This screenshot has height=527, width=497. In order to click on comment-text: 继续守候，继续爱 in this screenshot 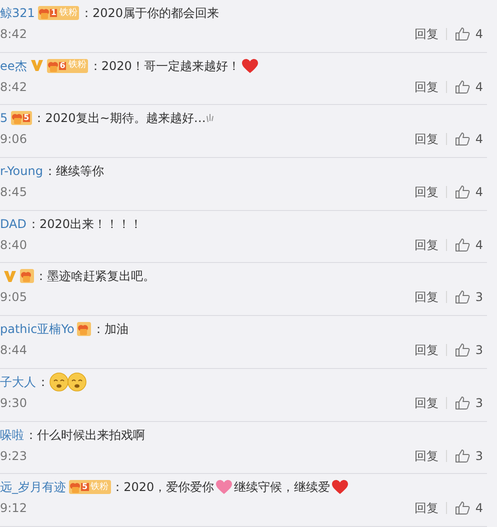, I will do `click(282, 487)`.